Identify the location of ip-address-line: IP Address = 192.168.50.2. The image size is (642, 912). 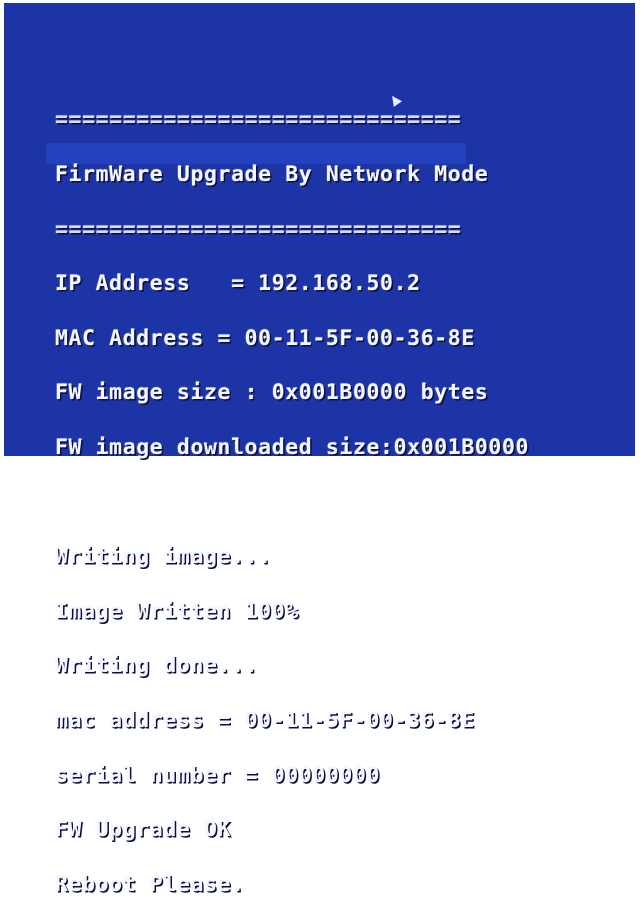
(238, 284).